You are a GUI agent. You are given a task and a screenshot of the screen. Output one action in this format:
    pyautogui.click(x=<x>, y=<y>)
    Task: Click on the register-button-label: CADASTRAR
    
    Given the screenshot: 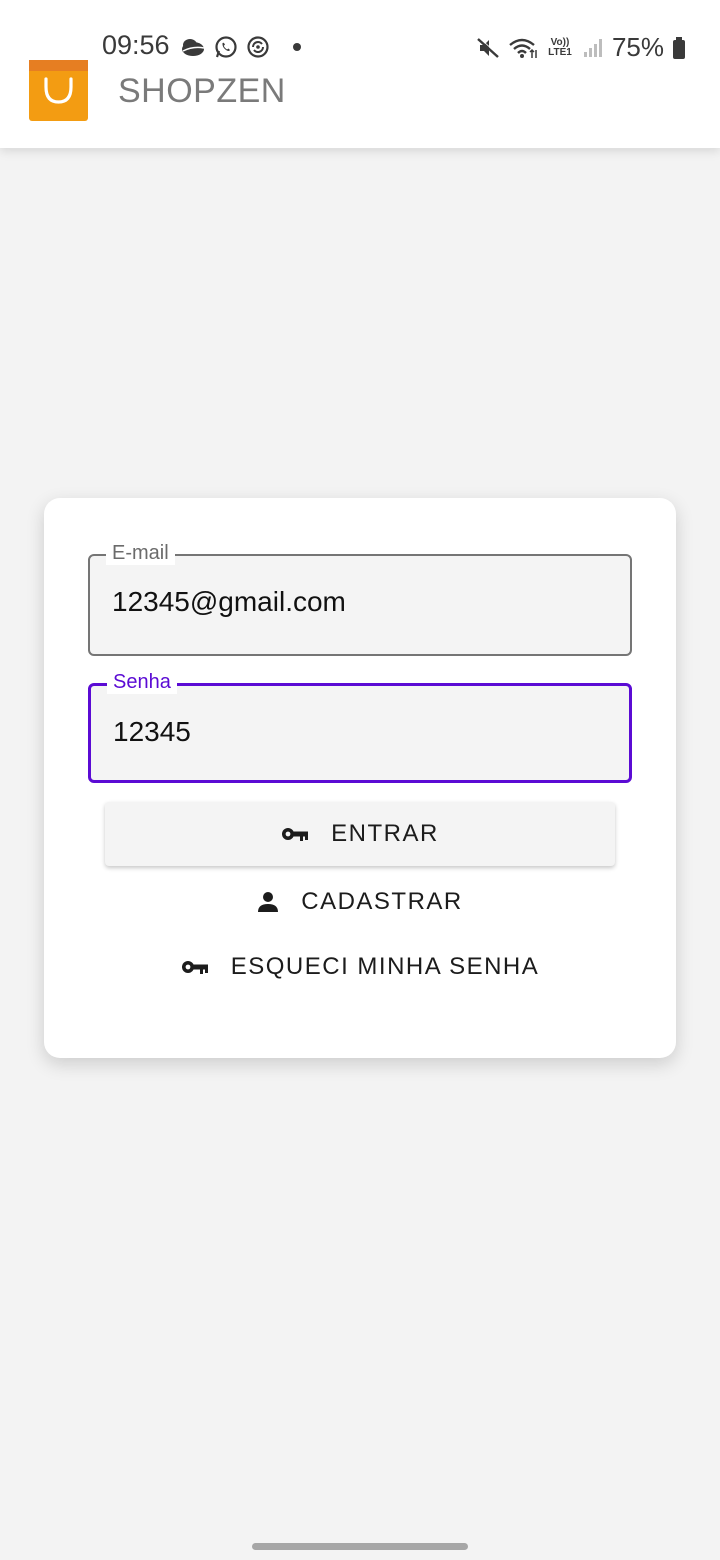 What is the action you would take?
    pyautogui.click(x=382, y=901)
    